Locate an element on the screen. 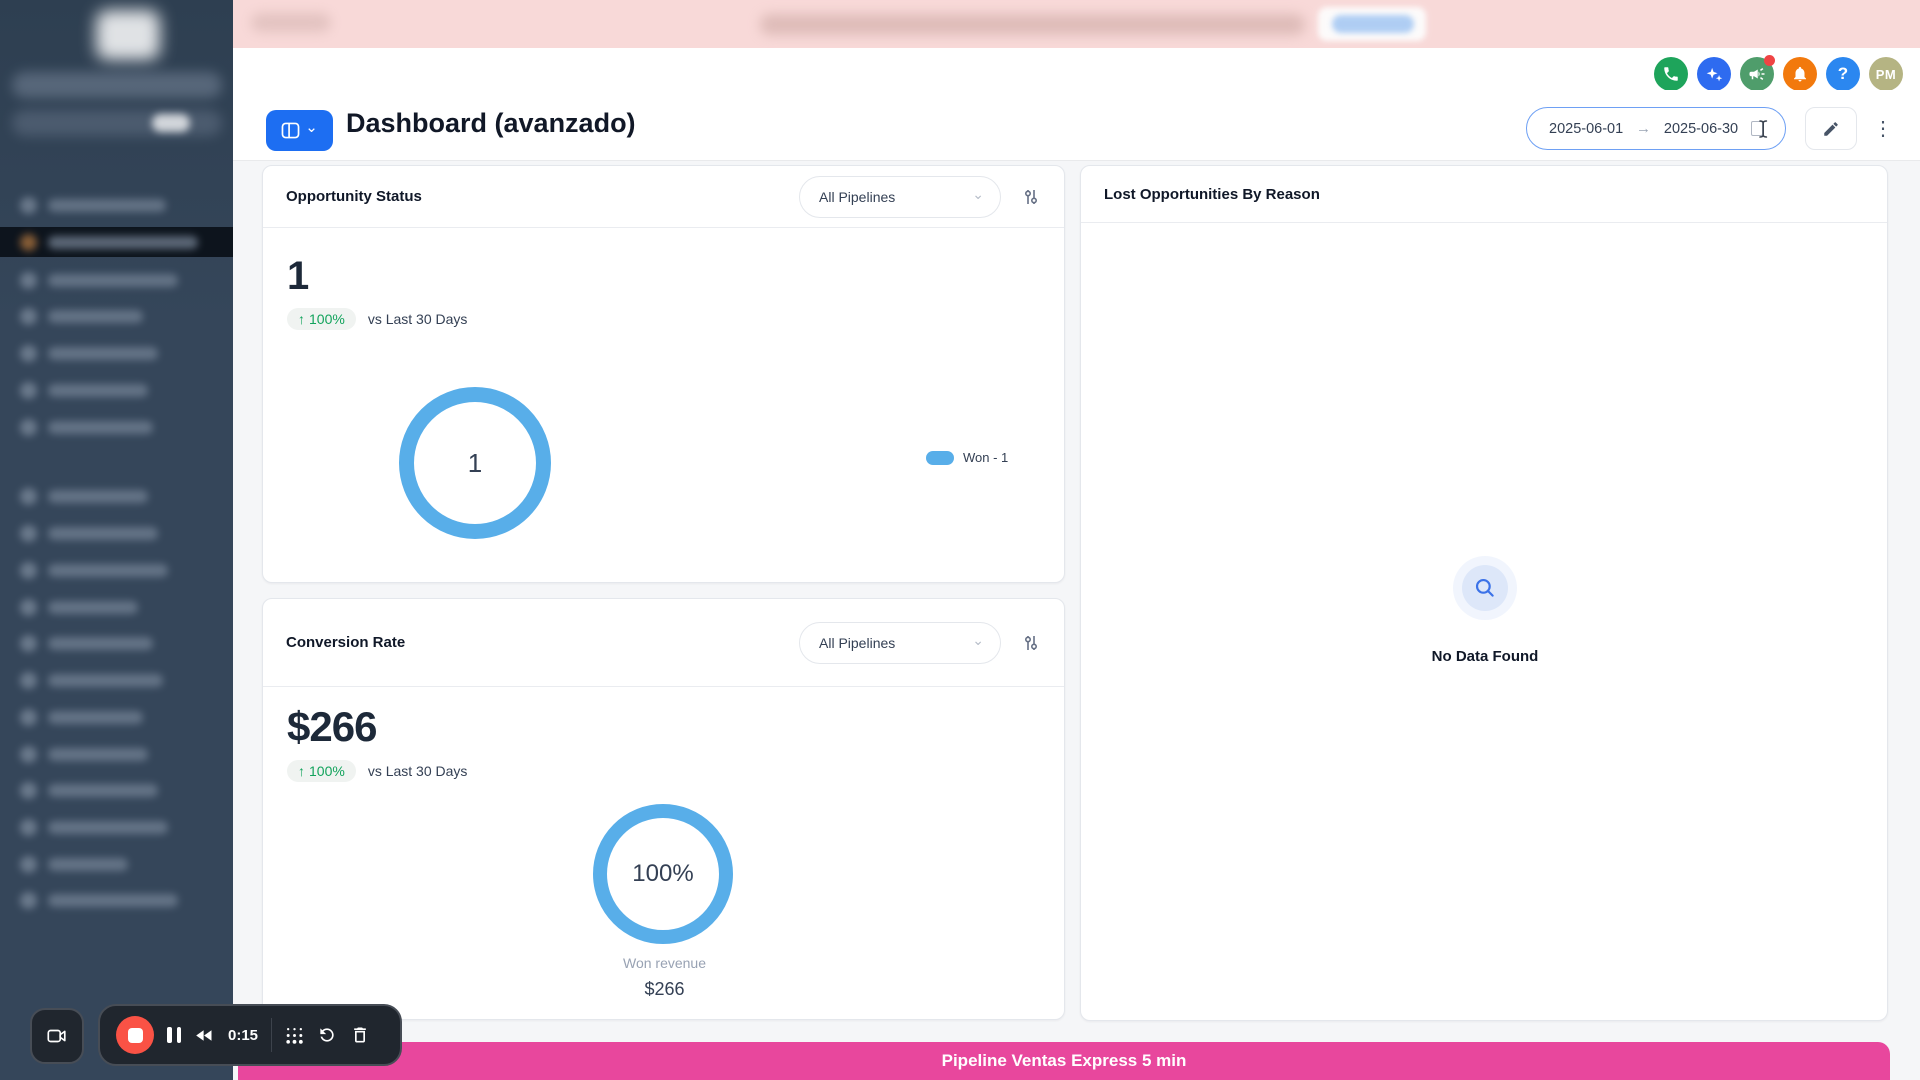  card-title: Lost Opportunities By Reason is located at coordinates (1212, 194).